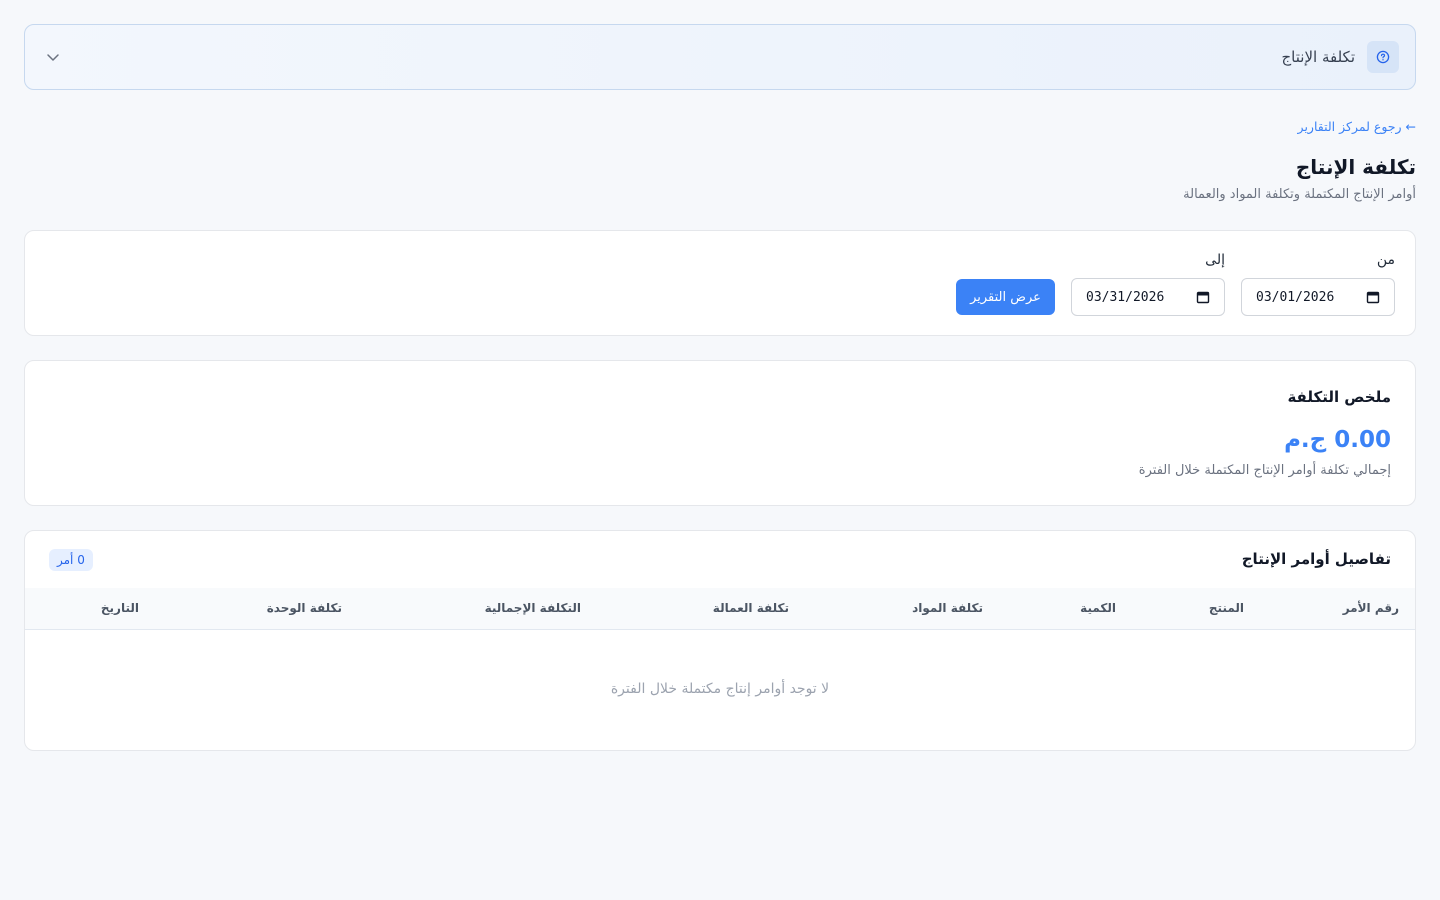 The width and height of the screenshot is (1440, 900). What do you see at coordinates (720, 689) in the screenshot?
I see `empty-state-message: لا توجد أوامر إنتاج مكتملة خلال الفترة` at bounding box center [720, 689].